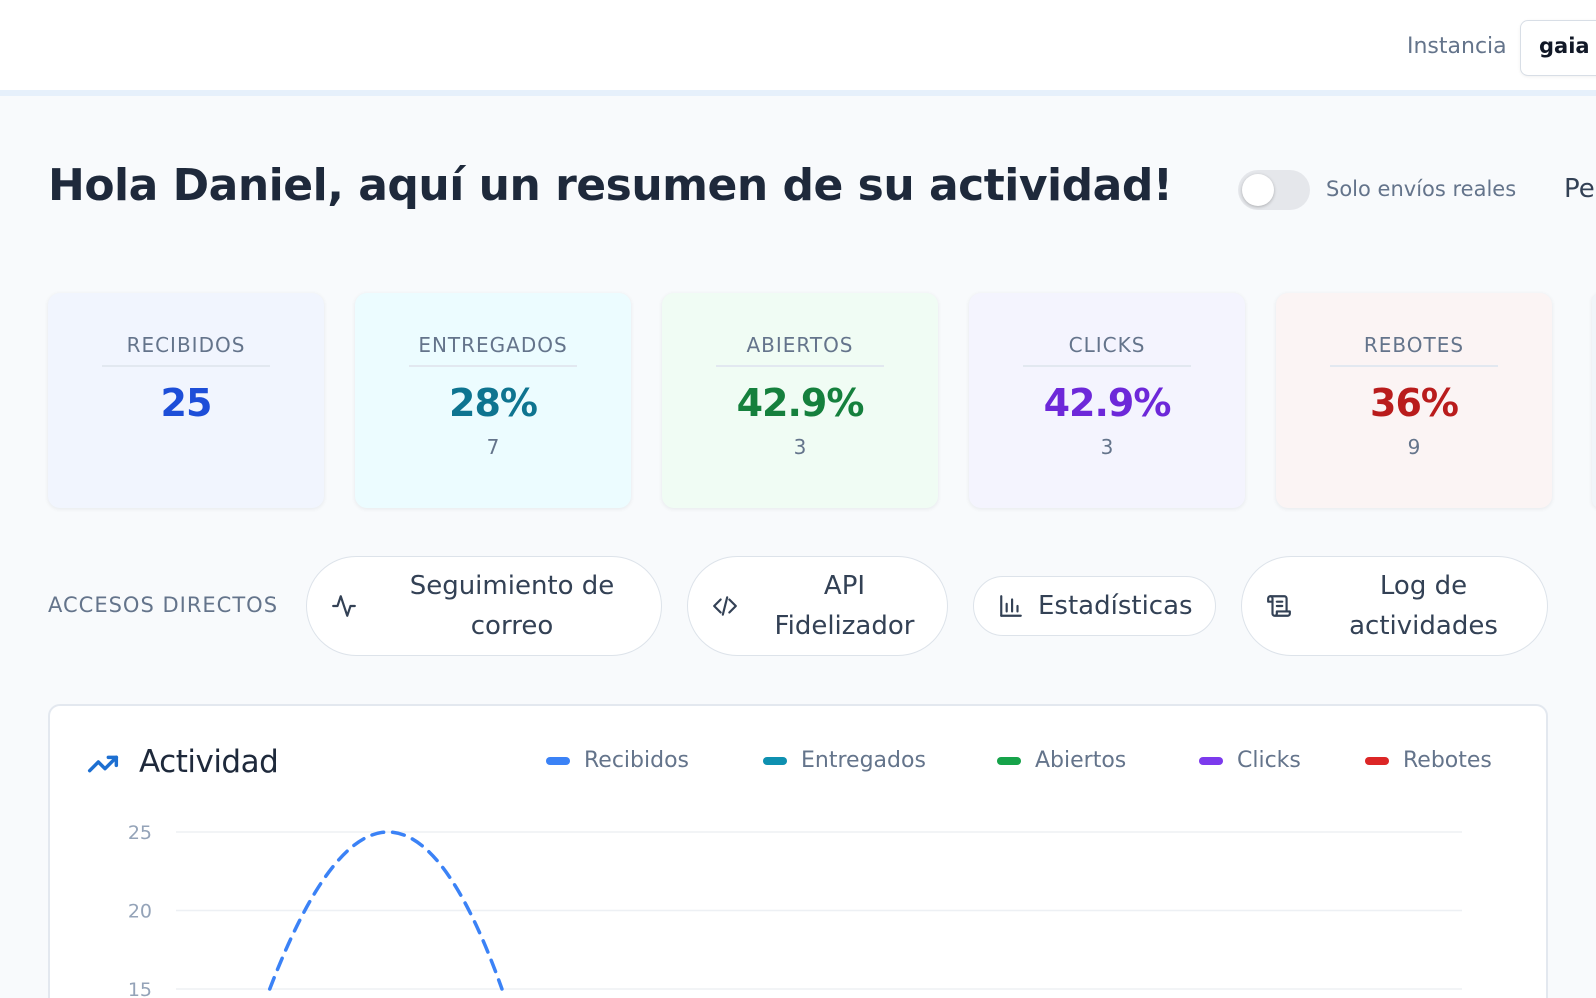  Describe the element at coordinates (1011, 606) in the screenshot. I see `bar-chart-icon` at that location.